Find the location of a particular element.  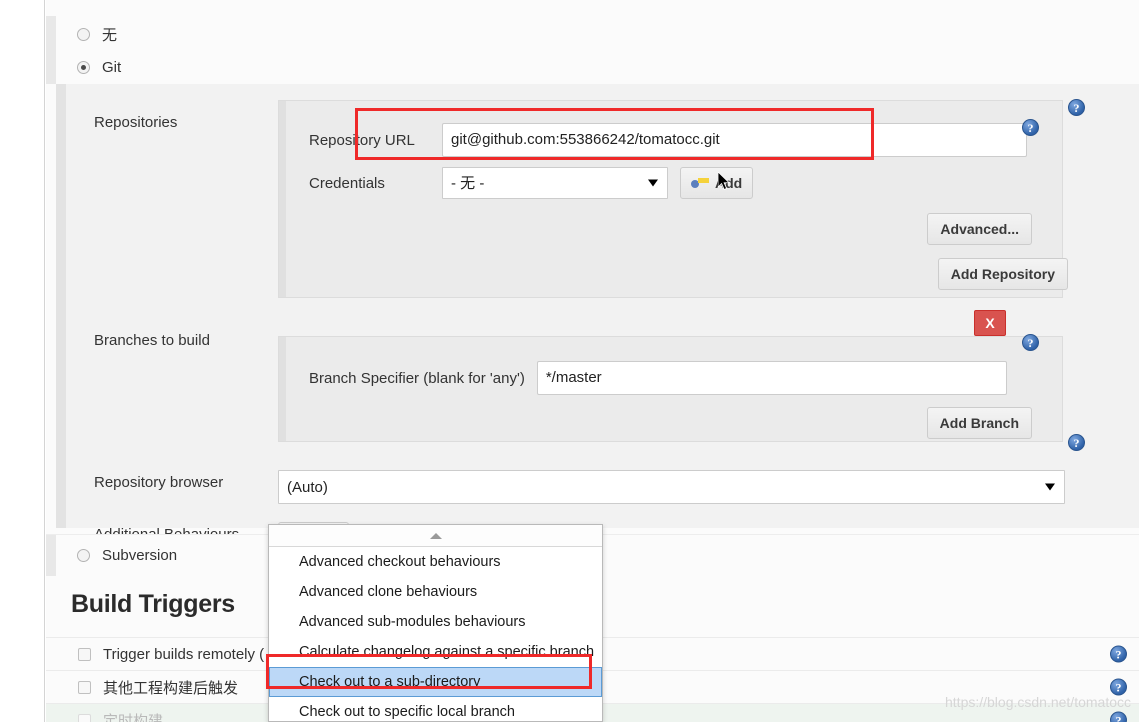

help-icon-repository-browser: ? is located at coordinates (1076, 442).